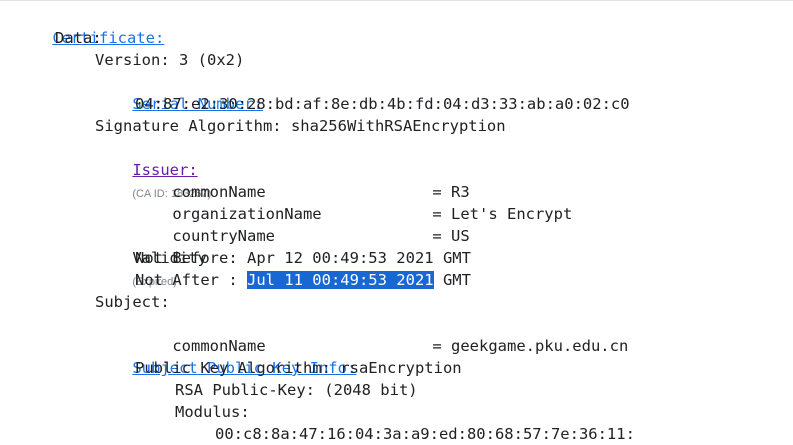  I want to click on issuer-attr-value: = US, so click(451, 236).